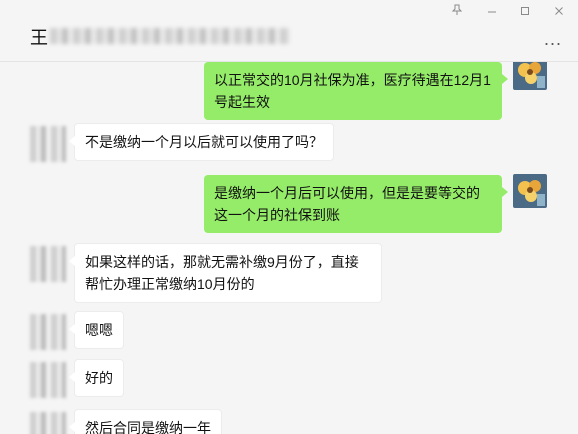 The width and height of the screenshot is (578, 434). What do you see at coordinates (145, 421) in the screenshot?
I see `incoming-message: 然后合同是缴纳一年` at bounding box center [145, 421].